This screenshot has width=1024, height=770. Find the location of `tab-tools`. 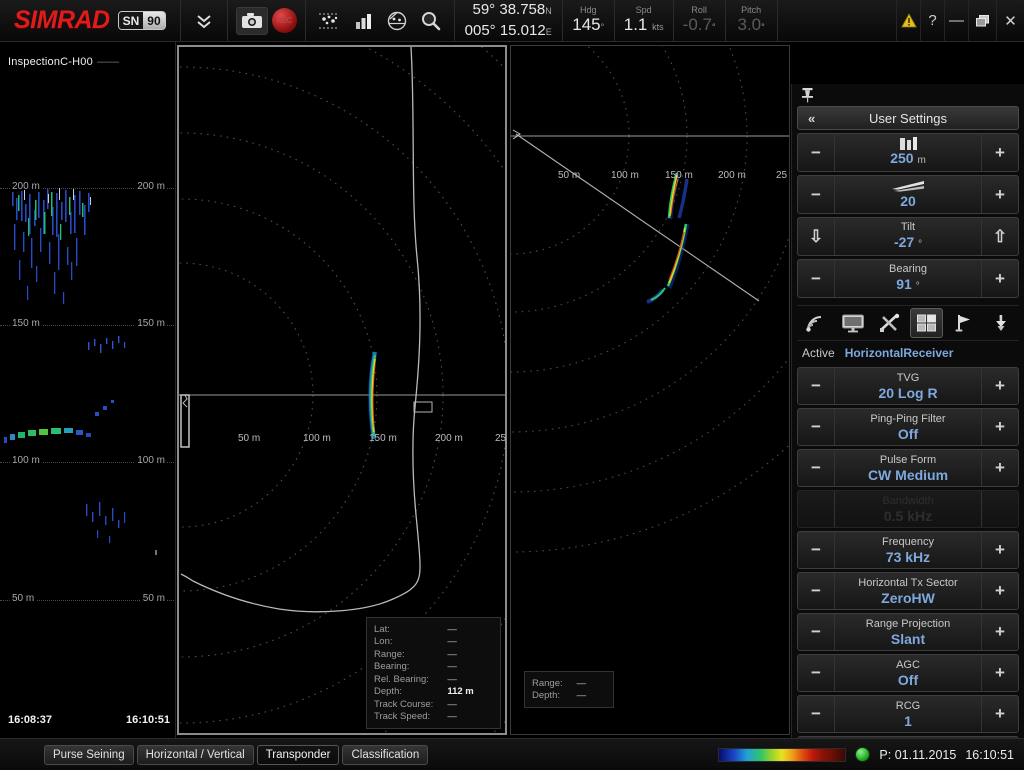

tab-tools is located at coordinates (889, 323).